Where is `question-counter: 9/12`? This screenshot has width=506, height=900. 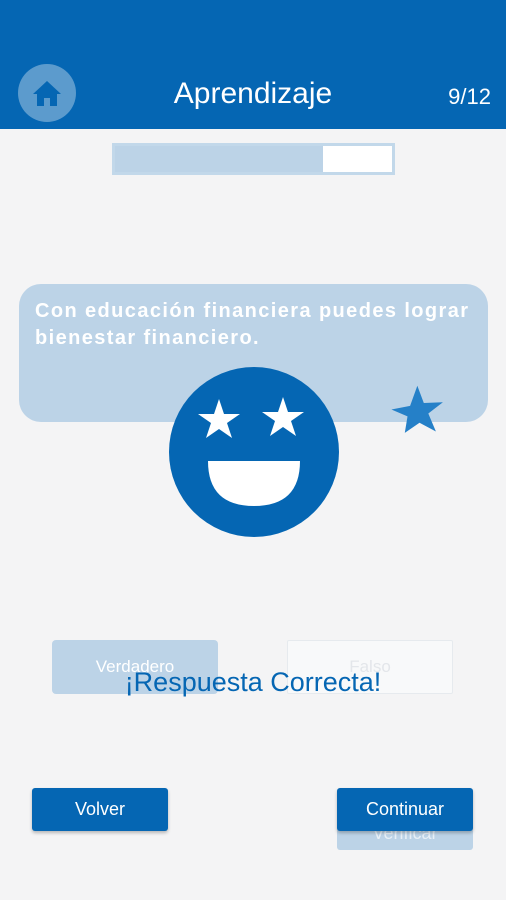 question-counter: 9/12 is located at coordinates (469, 96).